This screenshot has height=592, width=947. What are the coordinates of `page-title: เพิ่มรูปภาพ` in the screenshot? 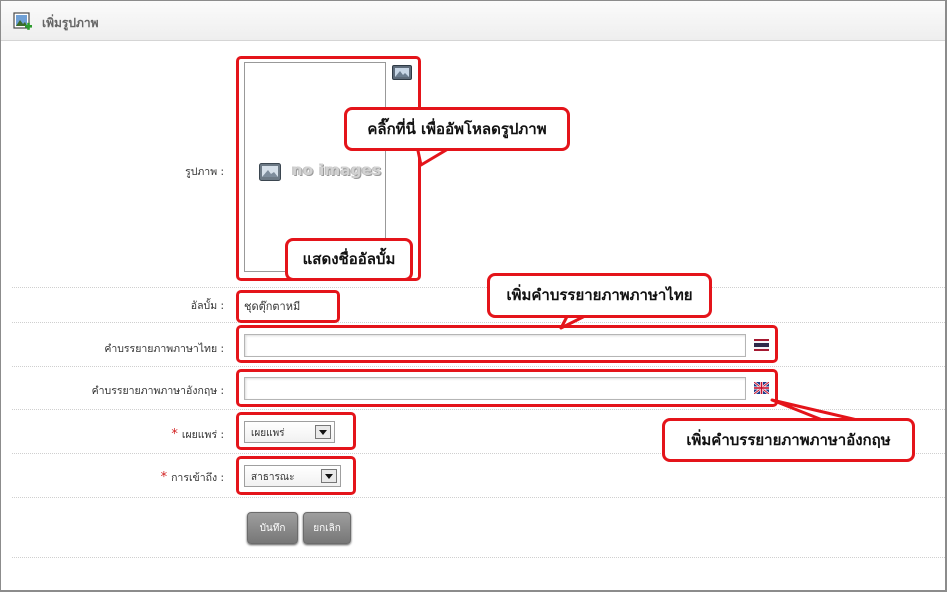 It's located at (70, 23).